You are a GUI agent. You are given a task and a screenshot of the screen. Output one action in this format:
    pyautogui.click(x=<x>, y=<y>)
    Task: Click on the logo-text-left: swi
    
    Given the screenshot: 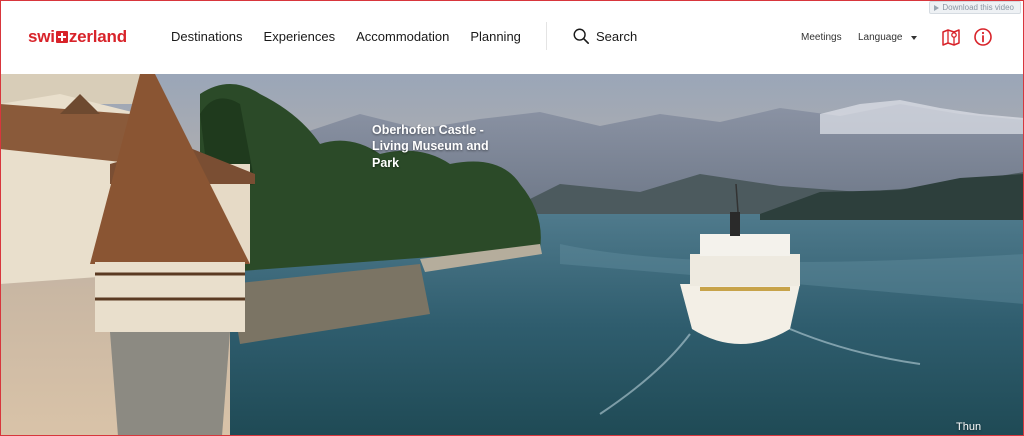 What is the action you would take?
    pyautogui.click(x=41, y=36)
    